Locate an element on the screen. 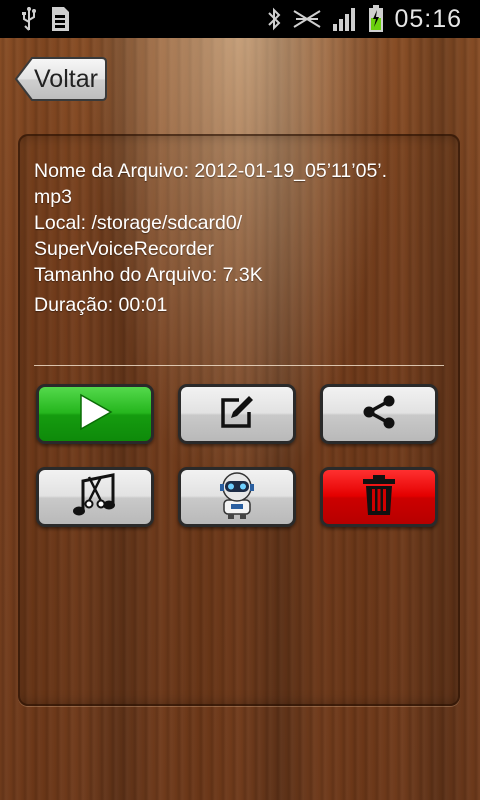 This screenshot has height=800, width=480. battery-charging-icon is located at coordinates (376, 19).